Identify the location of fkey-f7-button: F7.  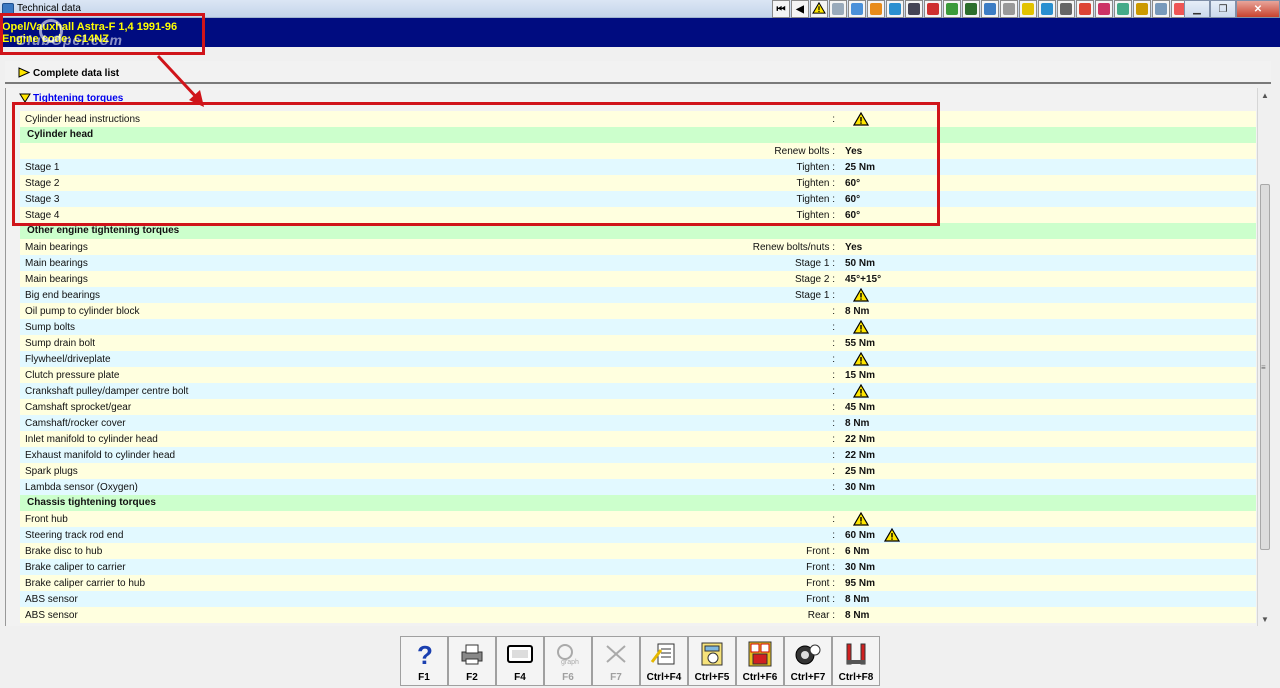
(616, 661).